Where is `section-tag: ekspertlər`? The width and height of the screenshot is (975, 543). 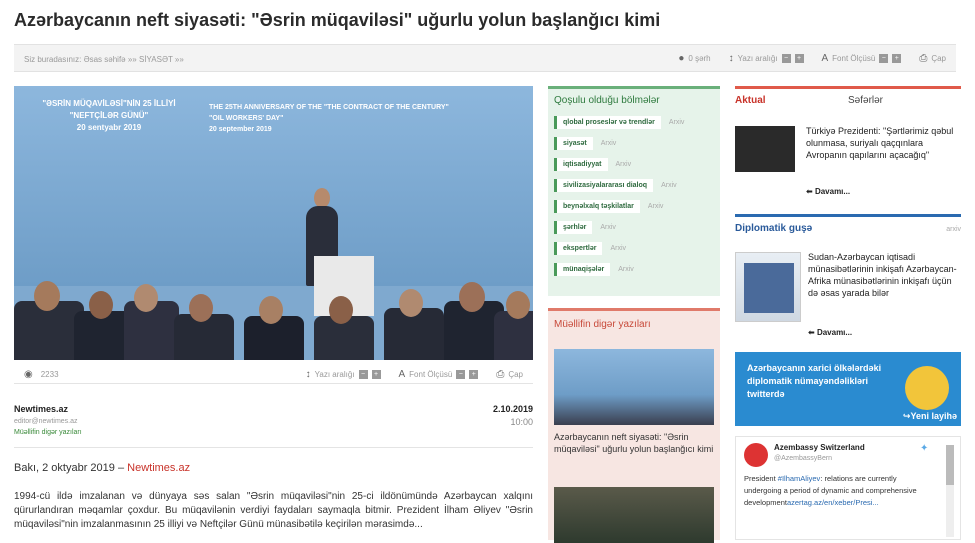
section-tag: ekspertlər is located at coordinates (578, 248).